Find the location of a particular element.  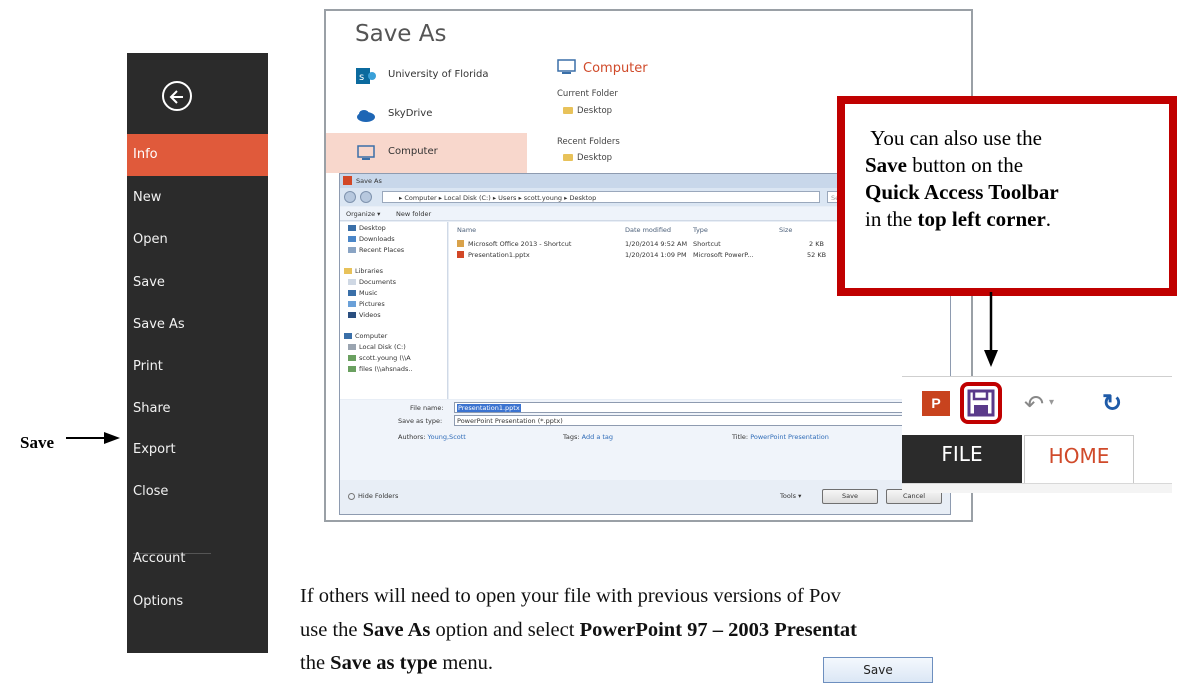

back-nav-icon is located at coordinates (350, 197).